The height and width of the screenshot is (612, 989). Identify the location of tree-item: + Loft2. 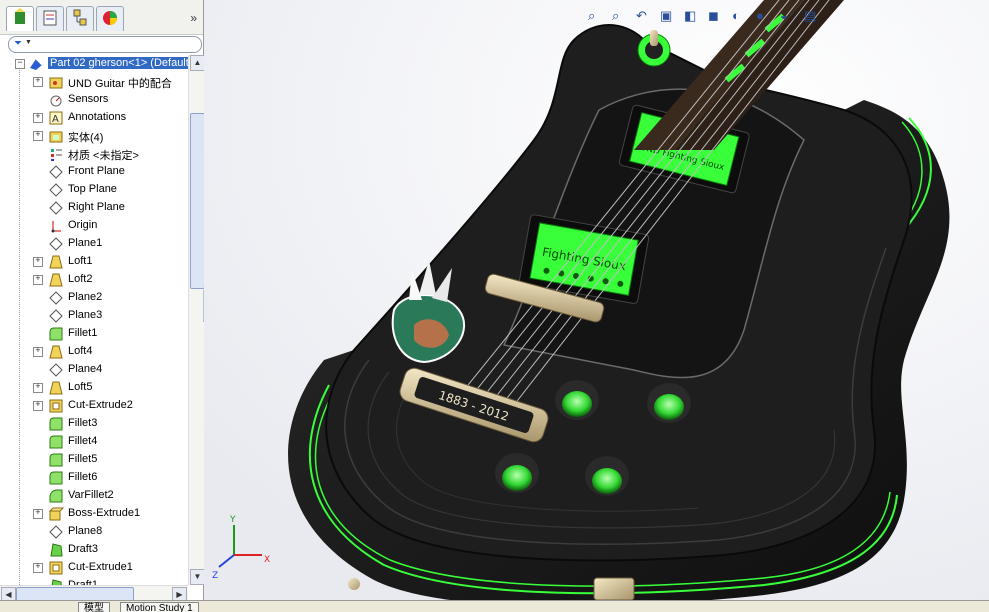
(94, 280).